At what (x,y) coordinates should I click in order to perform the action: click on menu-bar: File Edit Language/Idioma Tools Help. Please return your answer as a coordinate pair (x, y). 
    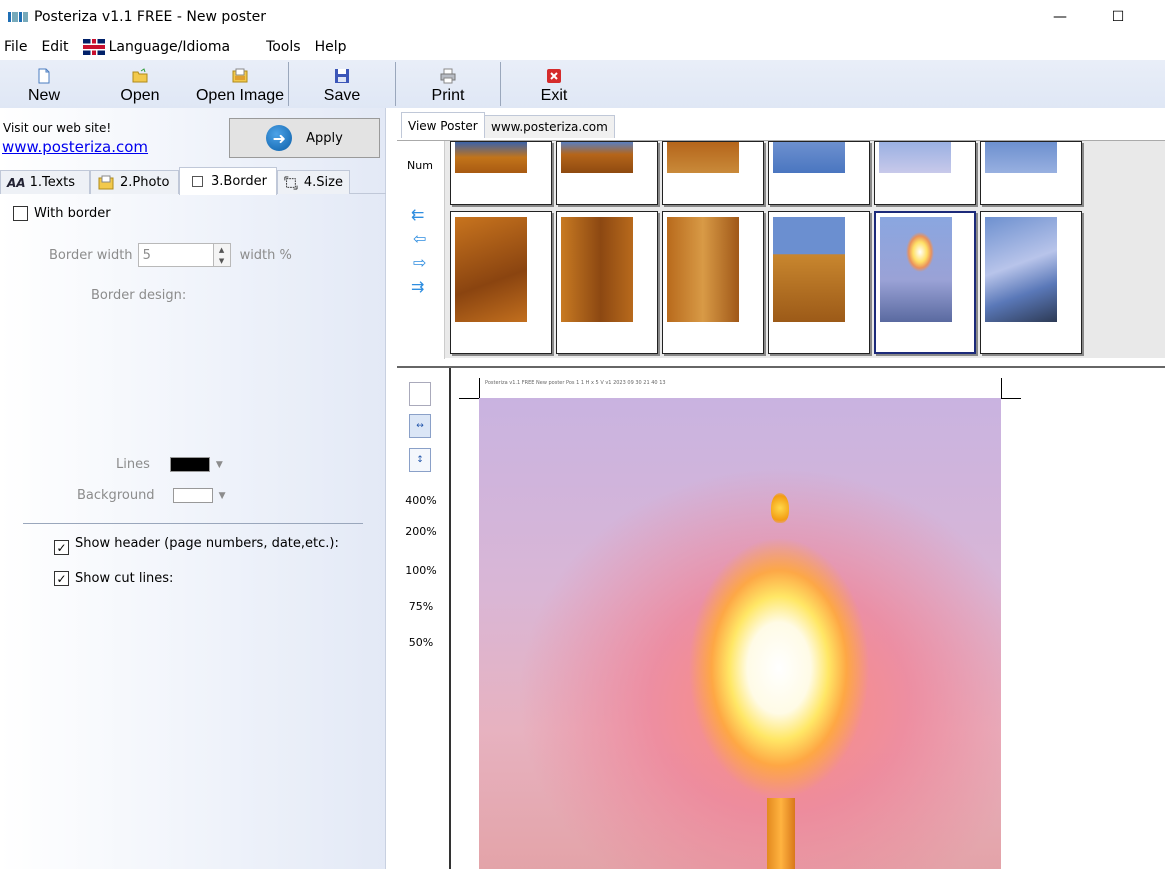
    Looking at the image, I should click on (582, 47).